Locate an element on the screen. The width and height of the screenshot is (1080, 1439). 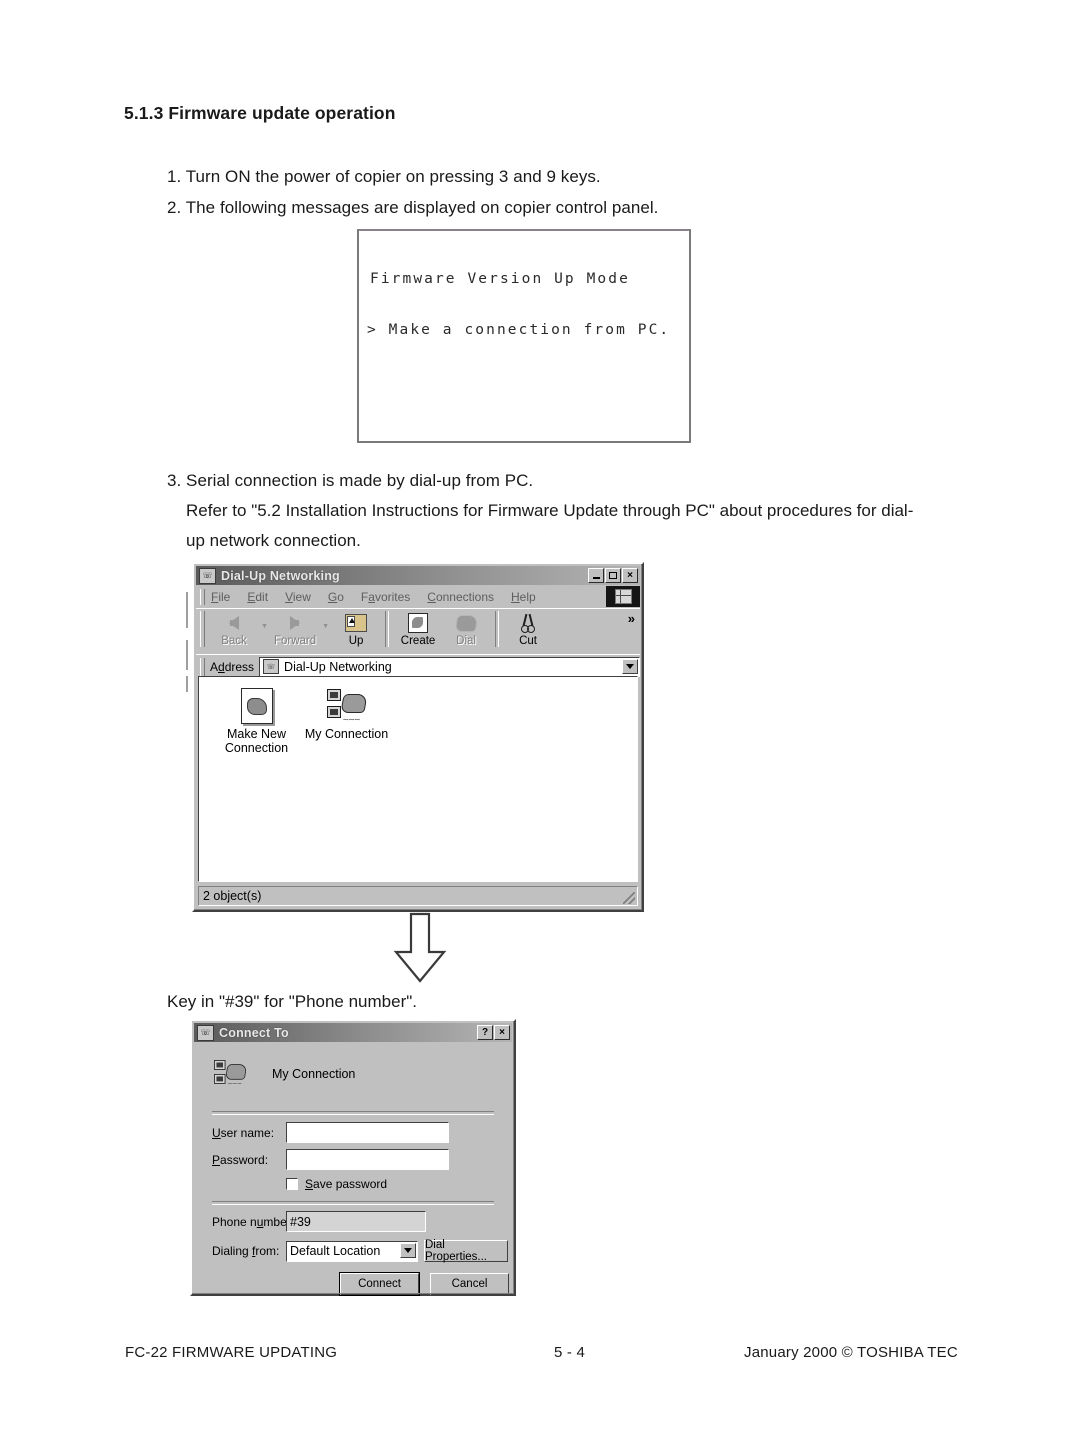
menu-item-help: Help is located at coordinates (523, 597).